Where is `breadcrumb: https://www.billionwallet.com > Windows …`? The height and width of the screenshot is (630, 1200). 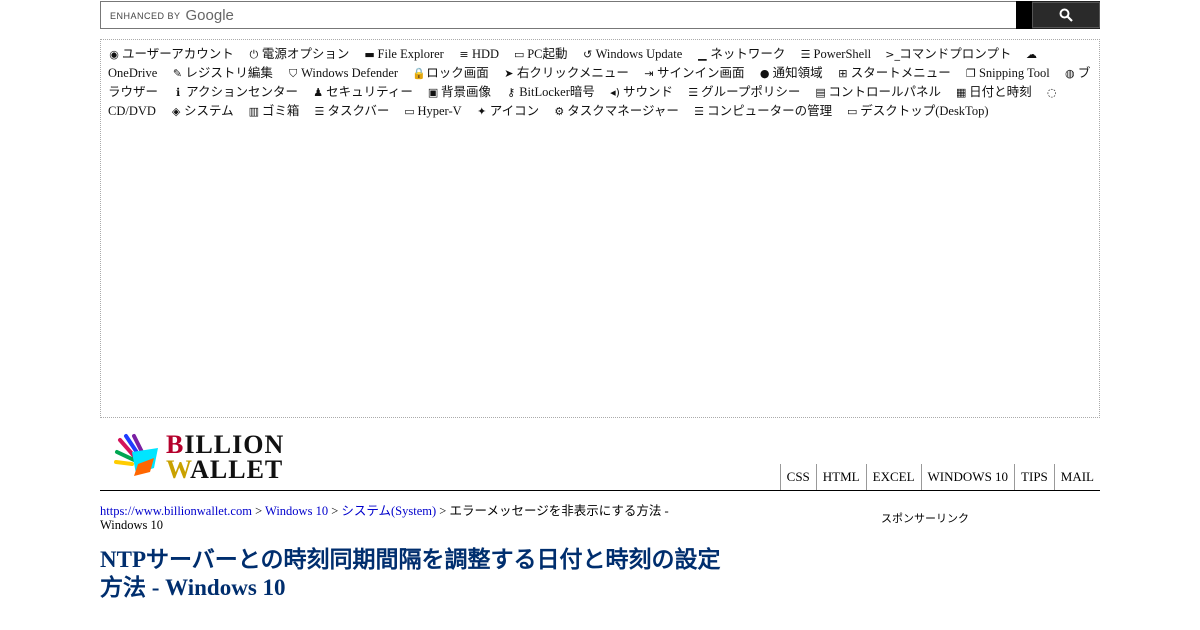 breadcrumb: https://www.billionwallet.com > Windows … is located at coordinates (405, 518).